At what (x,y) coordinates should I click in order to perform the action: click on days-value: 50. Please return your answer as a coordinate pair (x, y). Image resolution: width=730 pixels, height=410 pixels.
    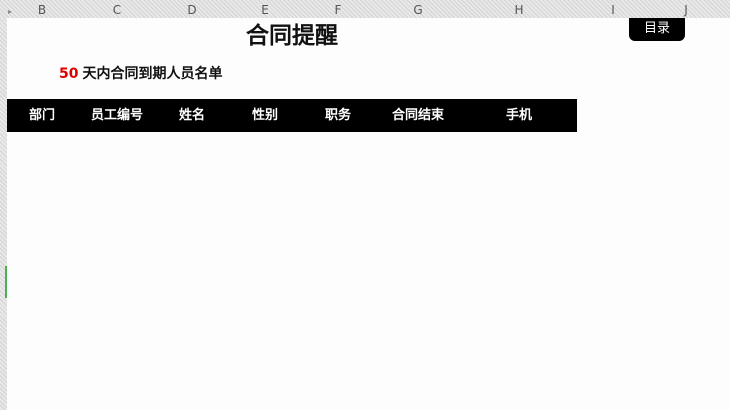
    Looking at the image, I should click on (68, 74).